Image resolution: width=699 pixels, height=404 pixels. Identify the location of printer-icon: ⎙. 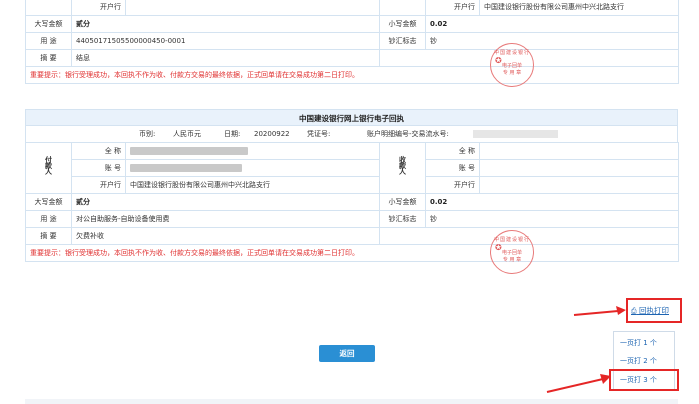
(634, 311).